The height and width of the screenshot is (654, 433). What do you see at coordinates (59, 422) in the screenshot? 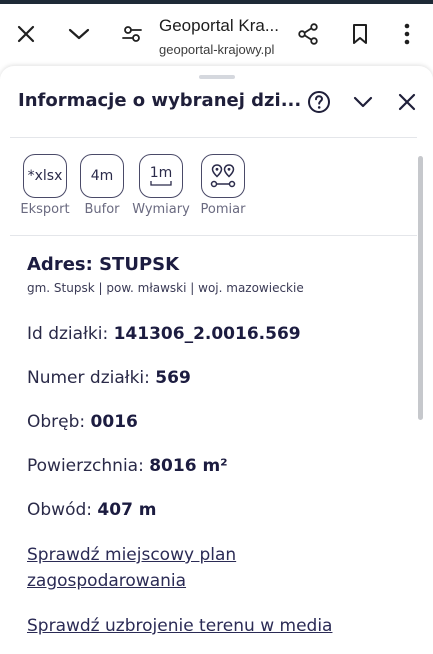
I see `field-label: Obręb:` at bounding box center [59, 422].